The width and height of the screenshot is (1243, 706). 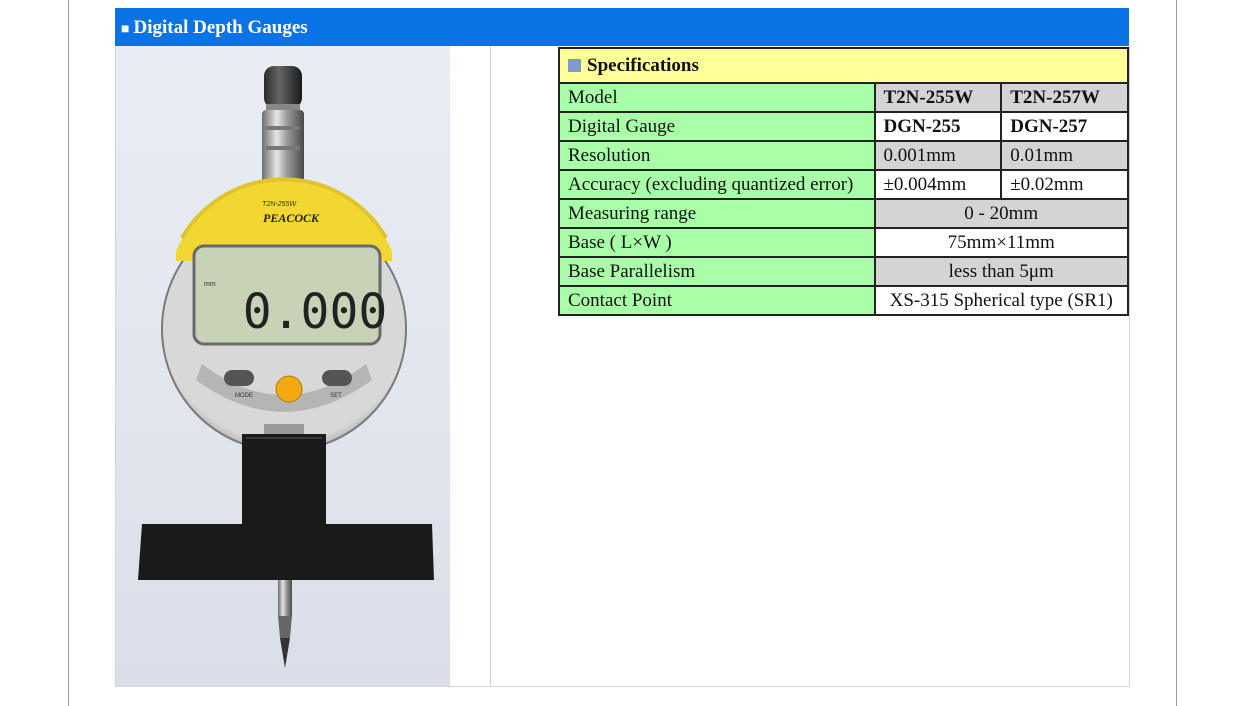 What do you see at coordinates (643, 65) in the screenshot?
I see `table-title-text: Specifications` at bounding box center [643, 65].